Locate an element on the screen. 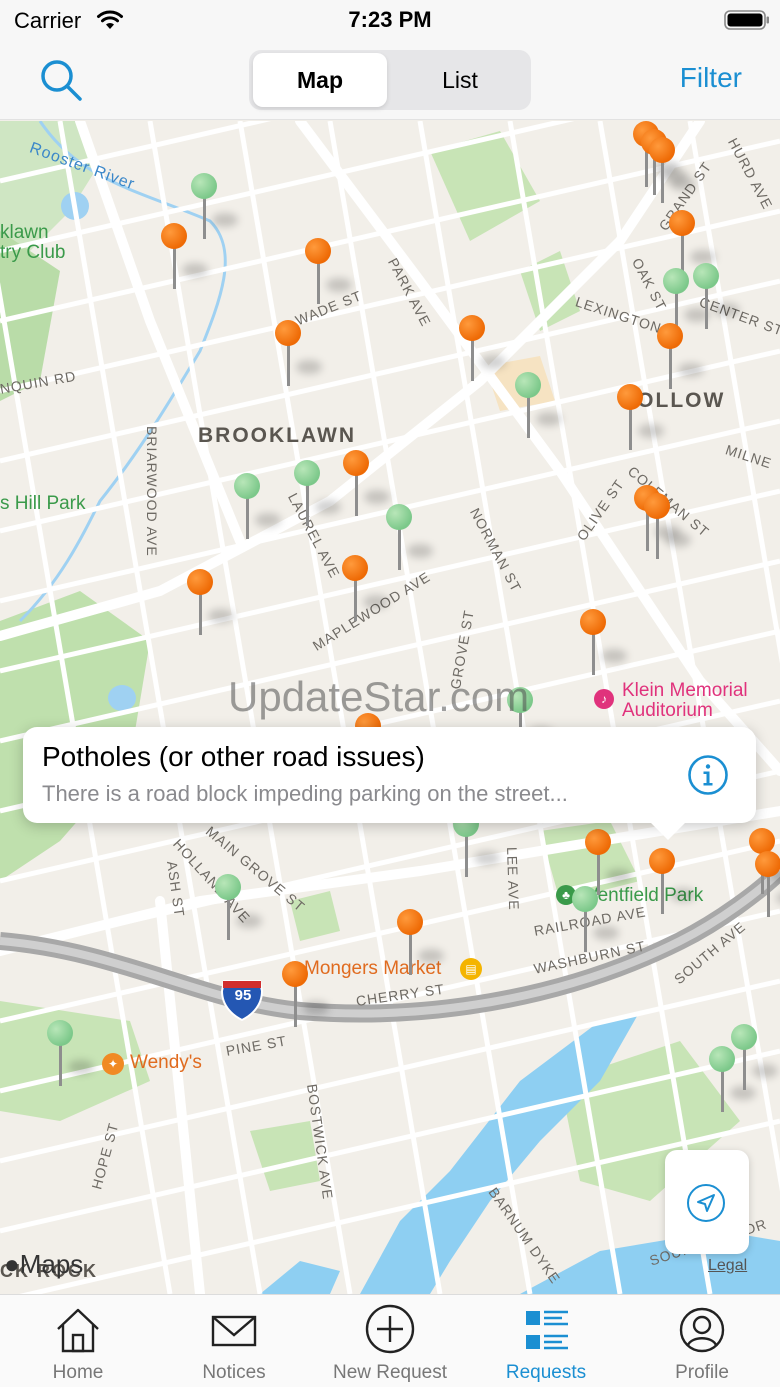  store-icon: ▤ is located at coordinates (471, 969).